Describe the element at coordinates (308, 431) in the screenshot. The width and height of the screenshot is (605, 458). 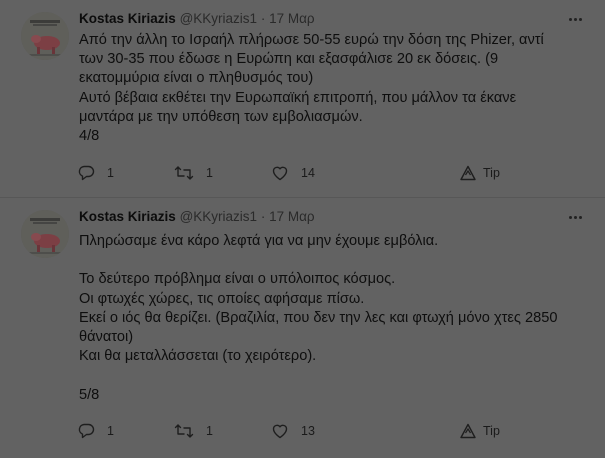
I see `like-count: 13` at that location.